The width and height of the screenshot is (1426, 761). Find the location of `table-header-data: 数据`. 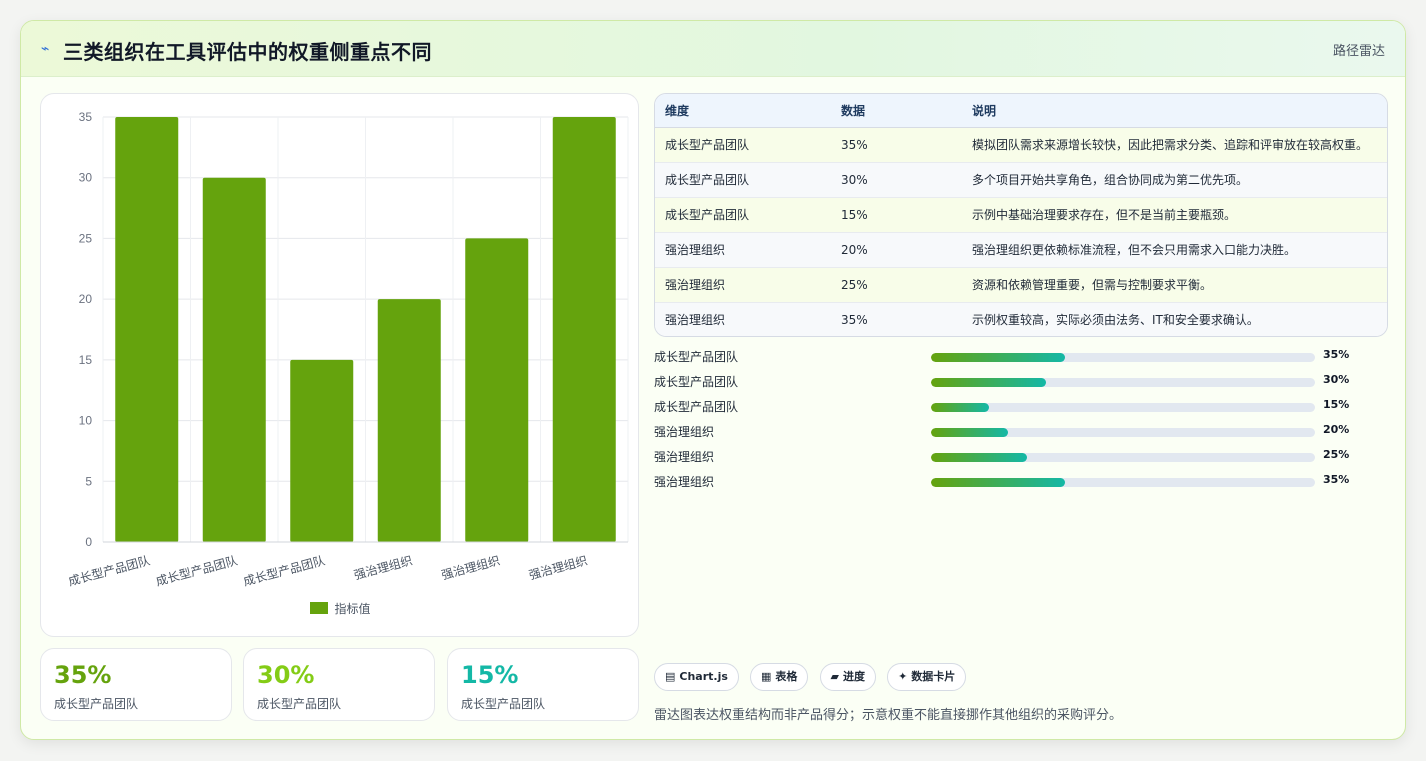

table-header-data: 数据 is located at coordinates (896, 111).